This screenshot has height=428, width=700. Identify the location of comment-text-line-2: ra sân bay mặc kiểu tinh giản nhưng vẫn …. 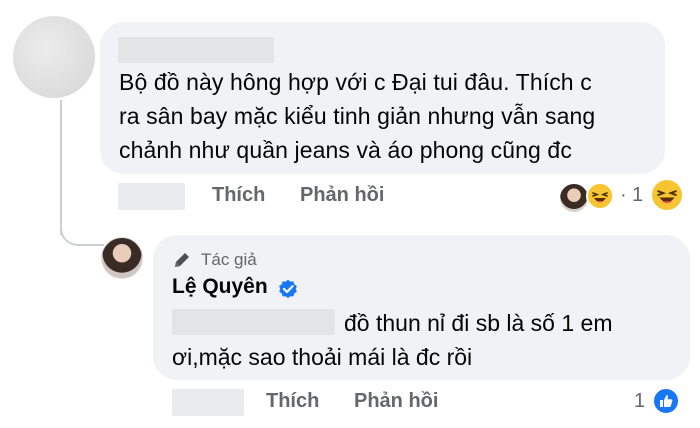
(357, 116).